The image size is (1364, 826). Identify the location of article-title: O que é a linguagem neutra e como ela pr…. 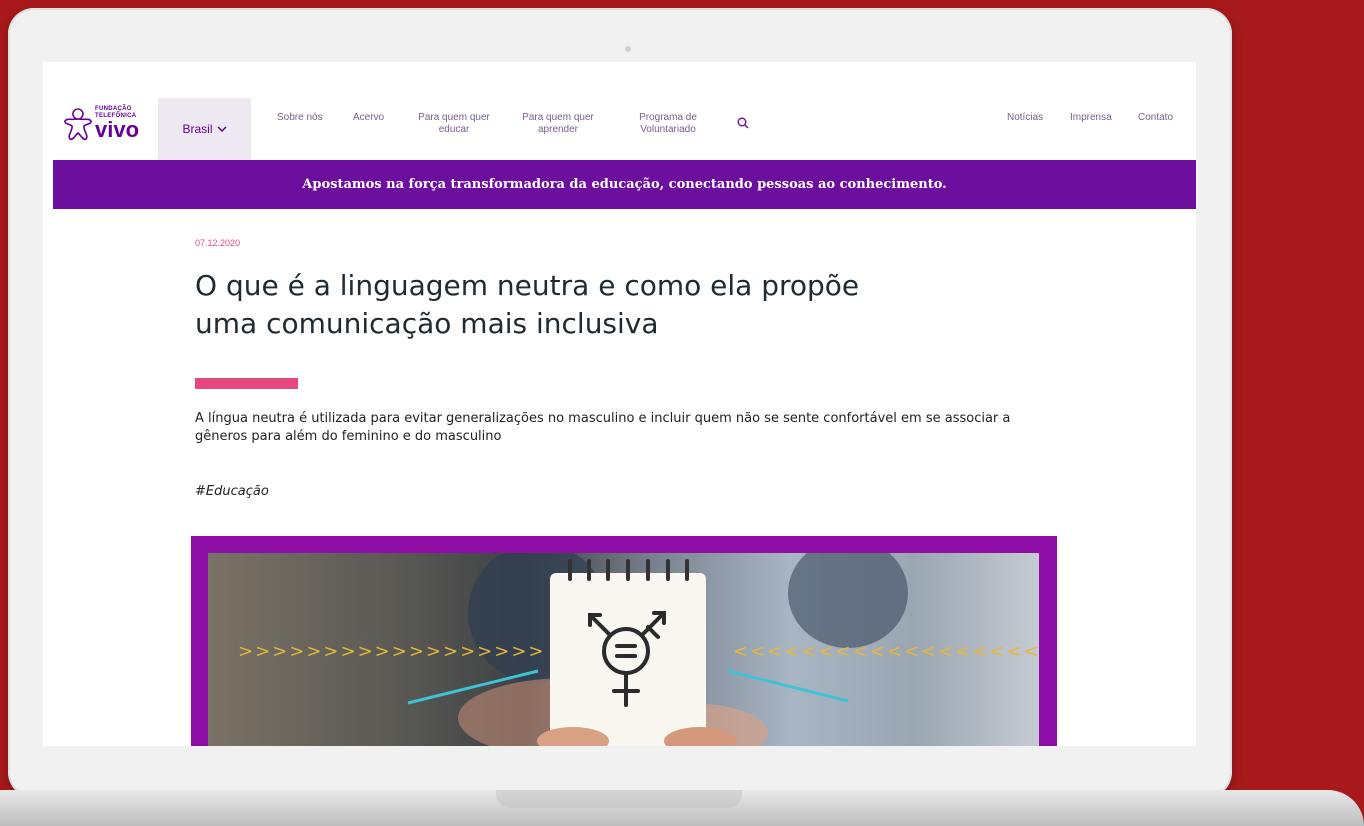
(575, 305).